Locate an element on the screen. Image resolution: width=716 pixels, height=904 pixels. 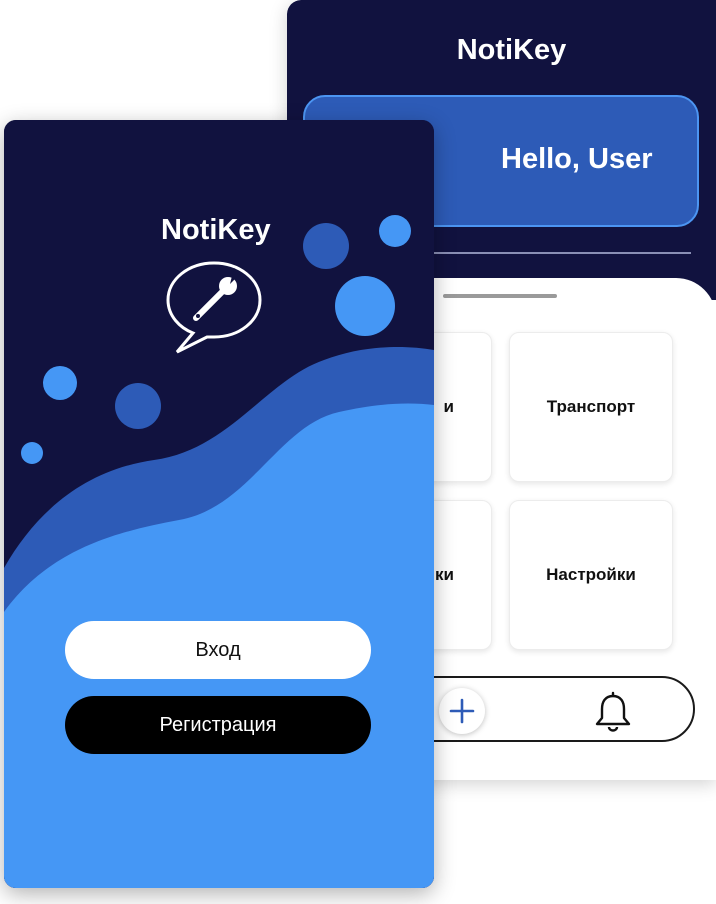
drag-handle is located at coordinates (500, 296).